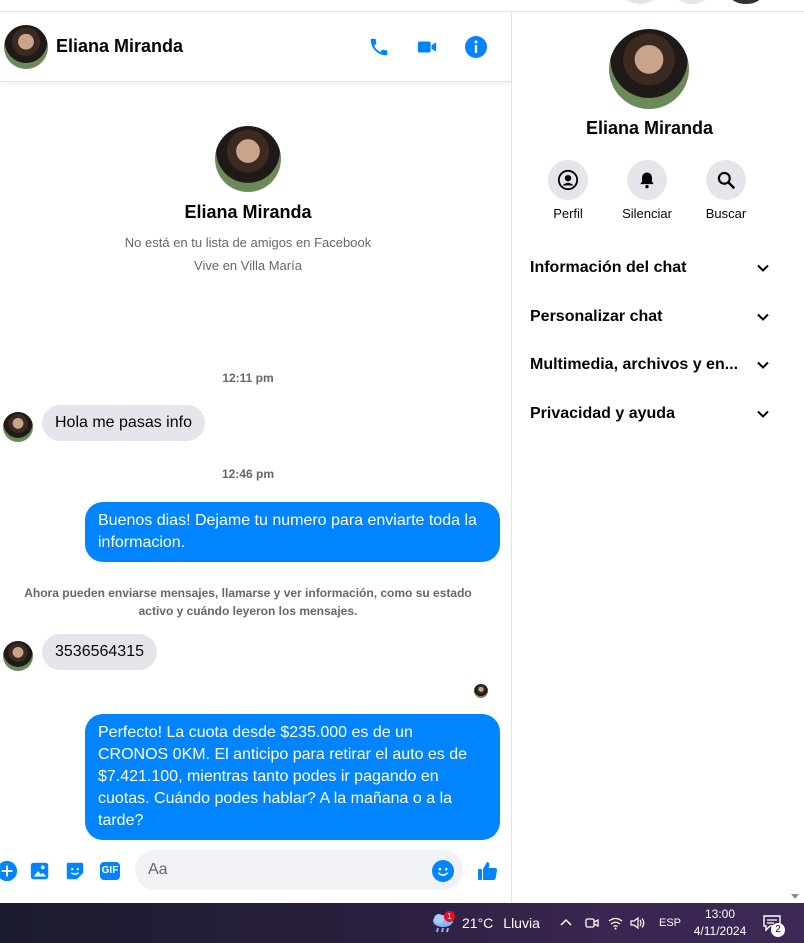 This screenshot has width=804, height=943. I want to click on taskbar: 21°C Lluvia 1 ESP 13:00 4/11/2024 2, so click(402, 923).